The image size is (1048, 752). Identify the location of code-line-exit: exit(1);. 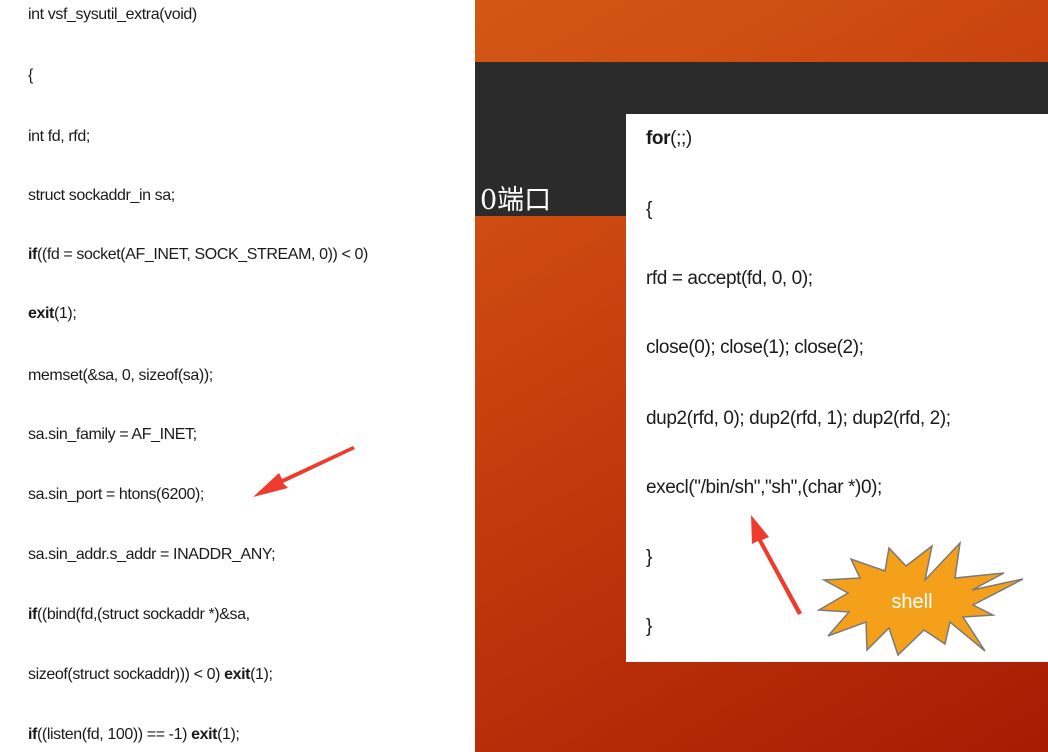
(52, 313).